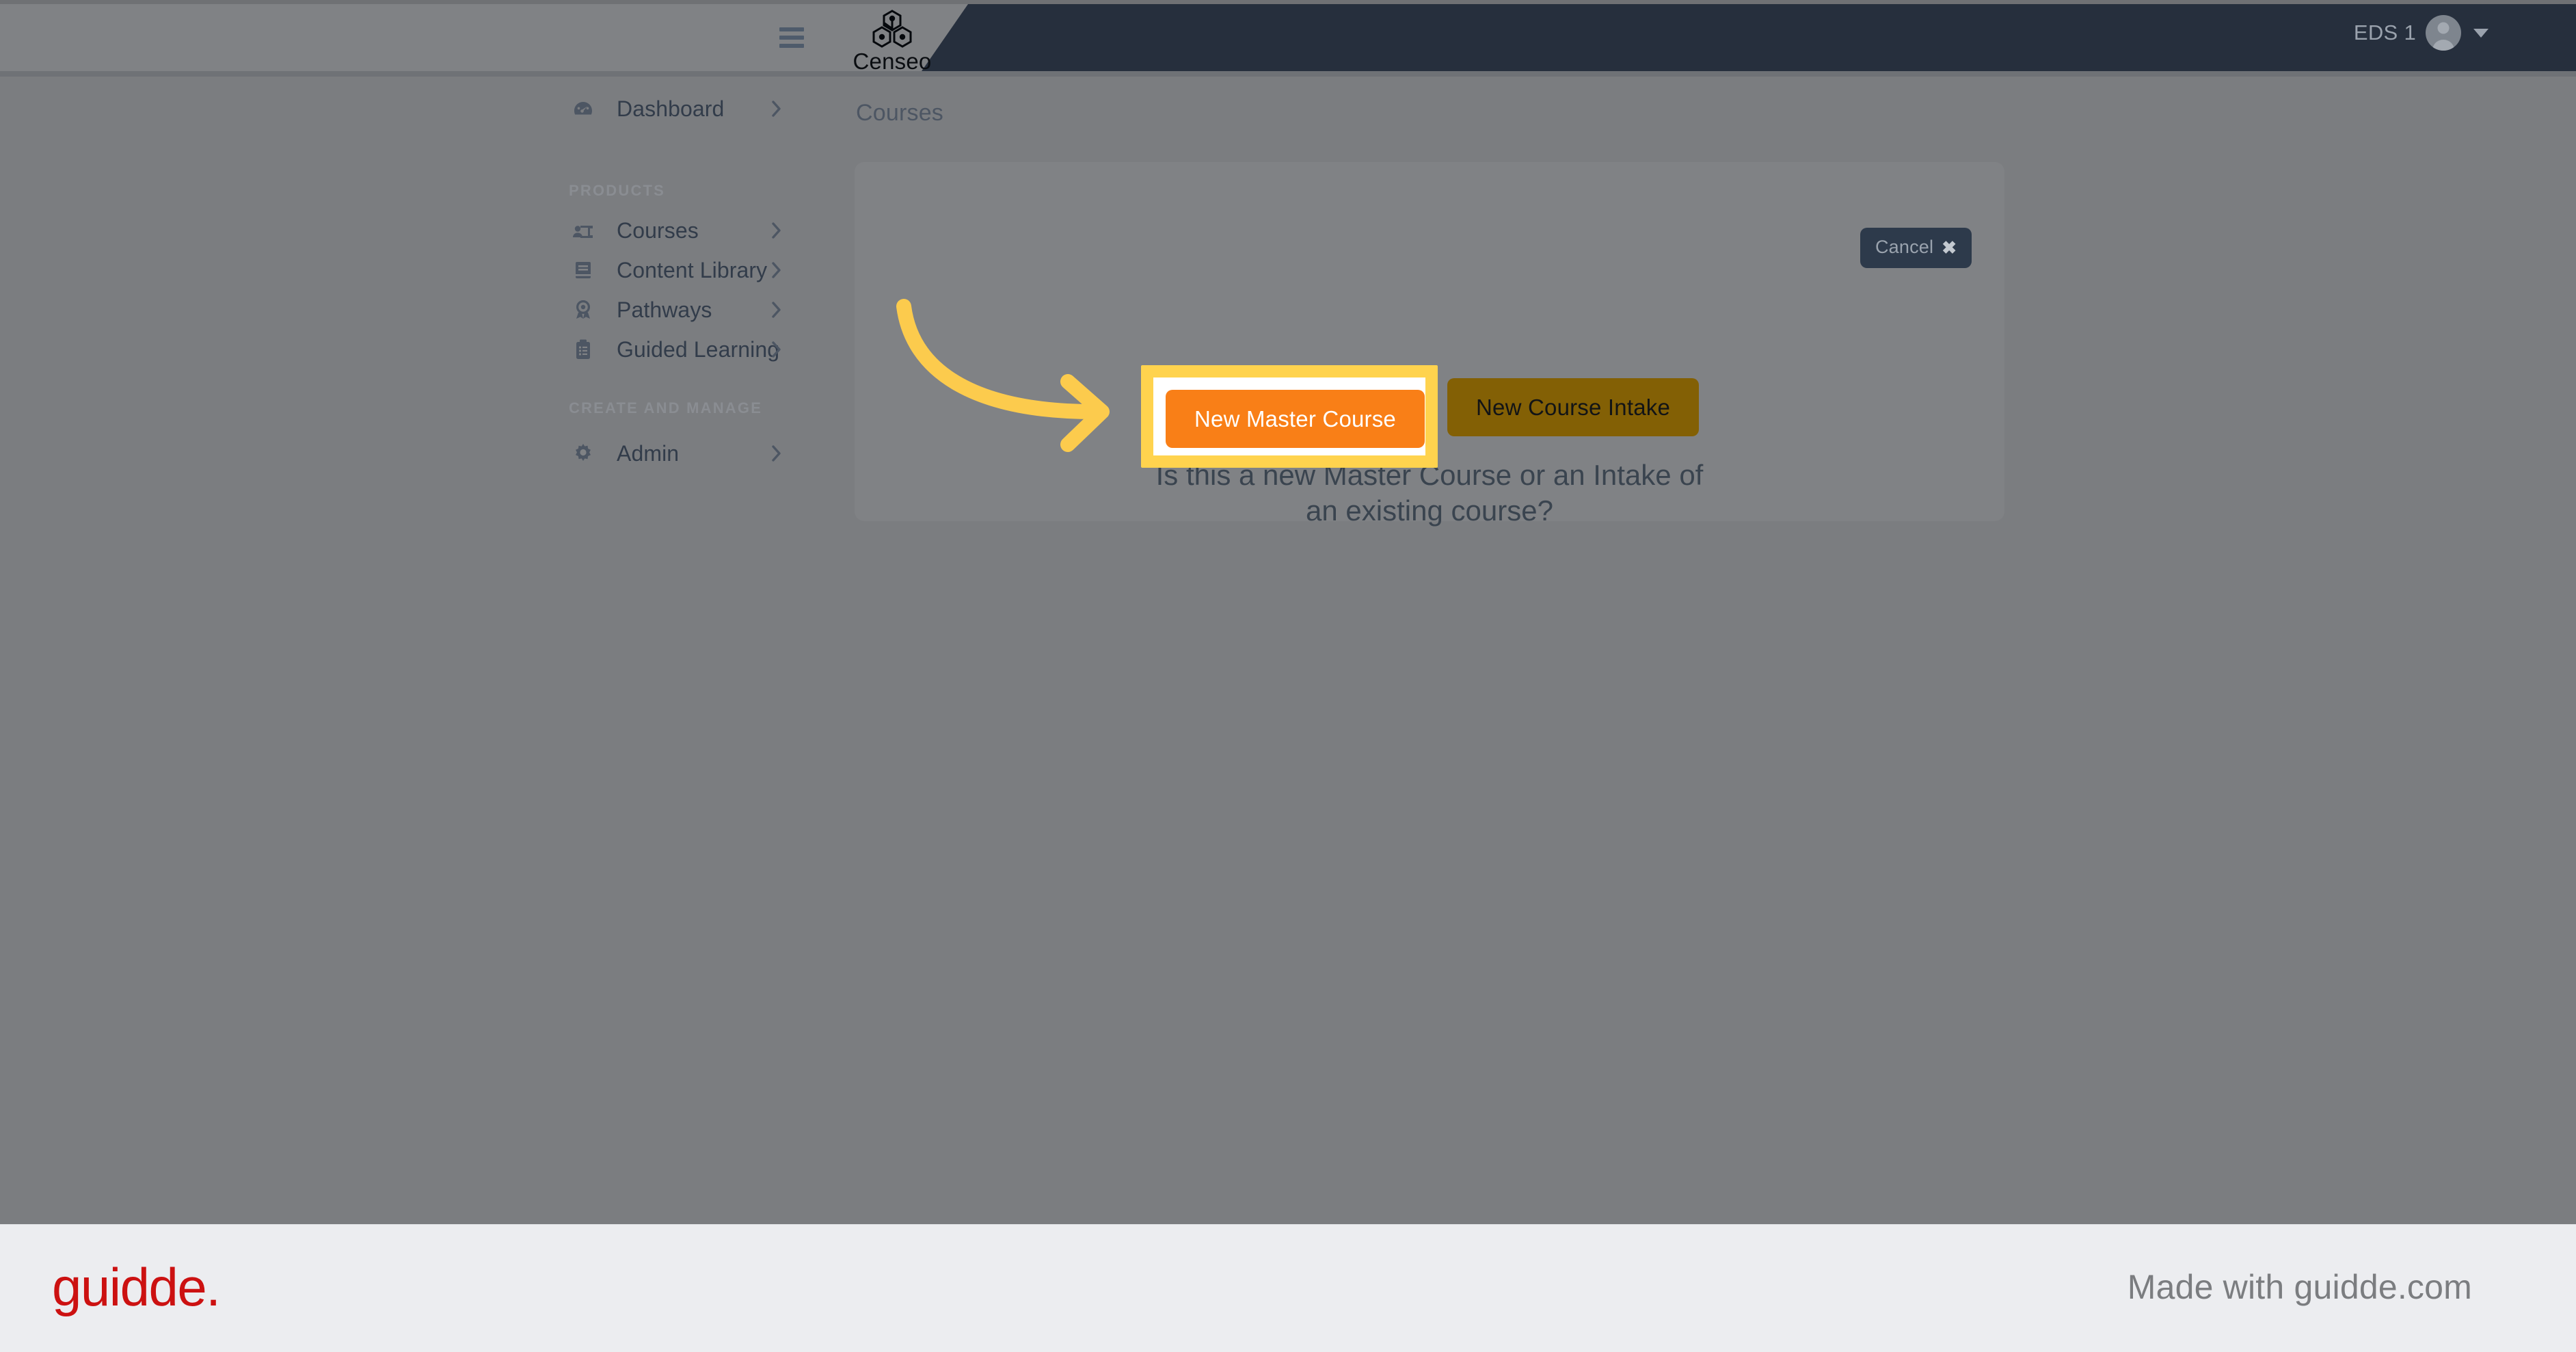 This screenshot has height=1352, width=2576. I want to click on new-course-intake-button: New Course Intake, so click(1573, 407).